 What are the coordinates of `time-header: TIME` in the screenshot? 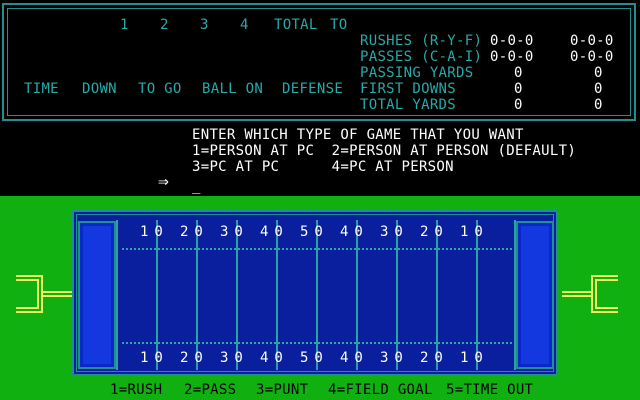 It's located at (41, 89).